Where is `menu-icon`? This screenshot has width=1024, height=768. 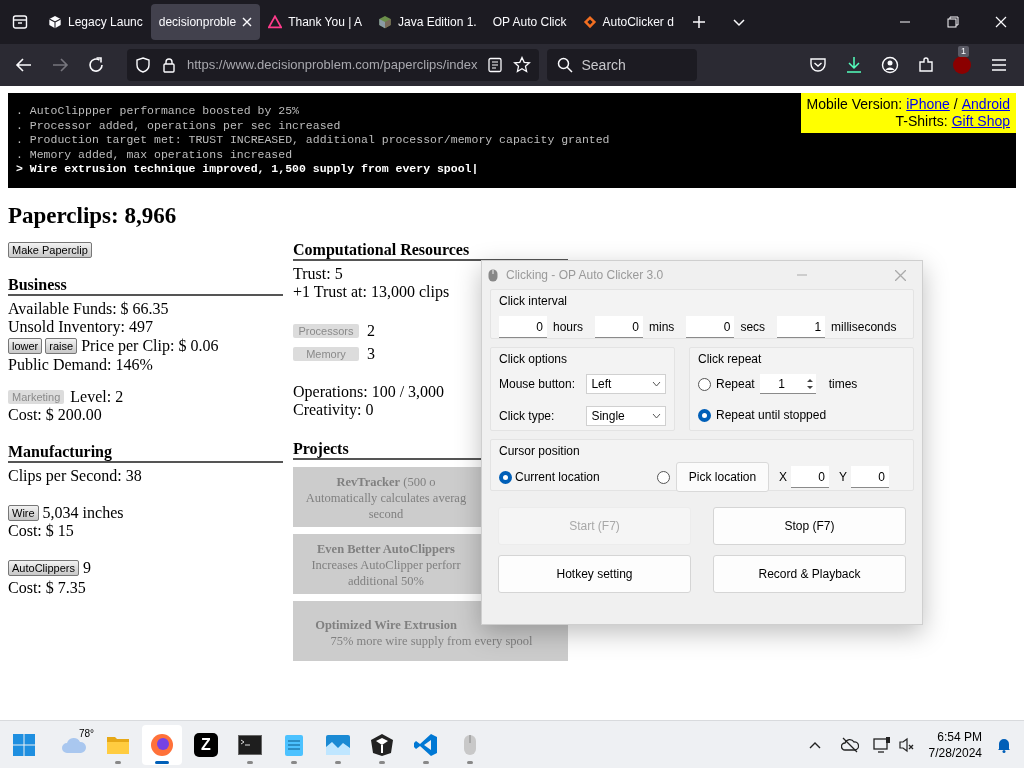
menu-icon is located at coordinates (999, 65).